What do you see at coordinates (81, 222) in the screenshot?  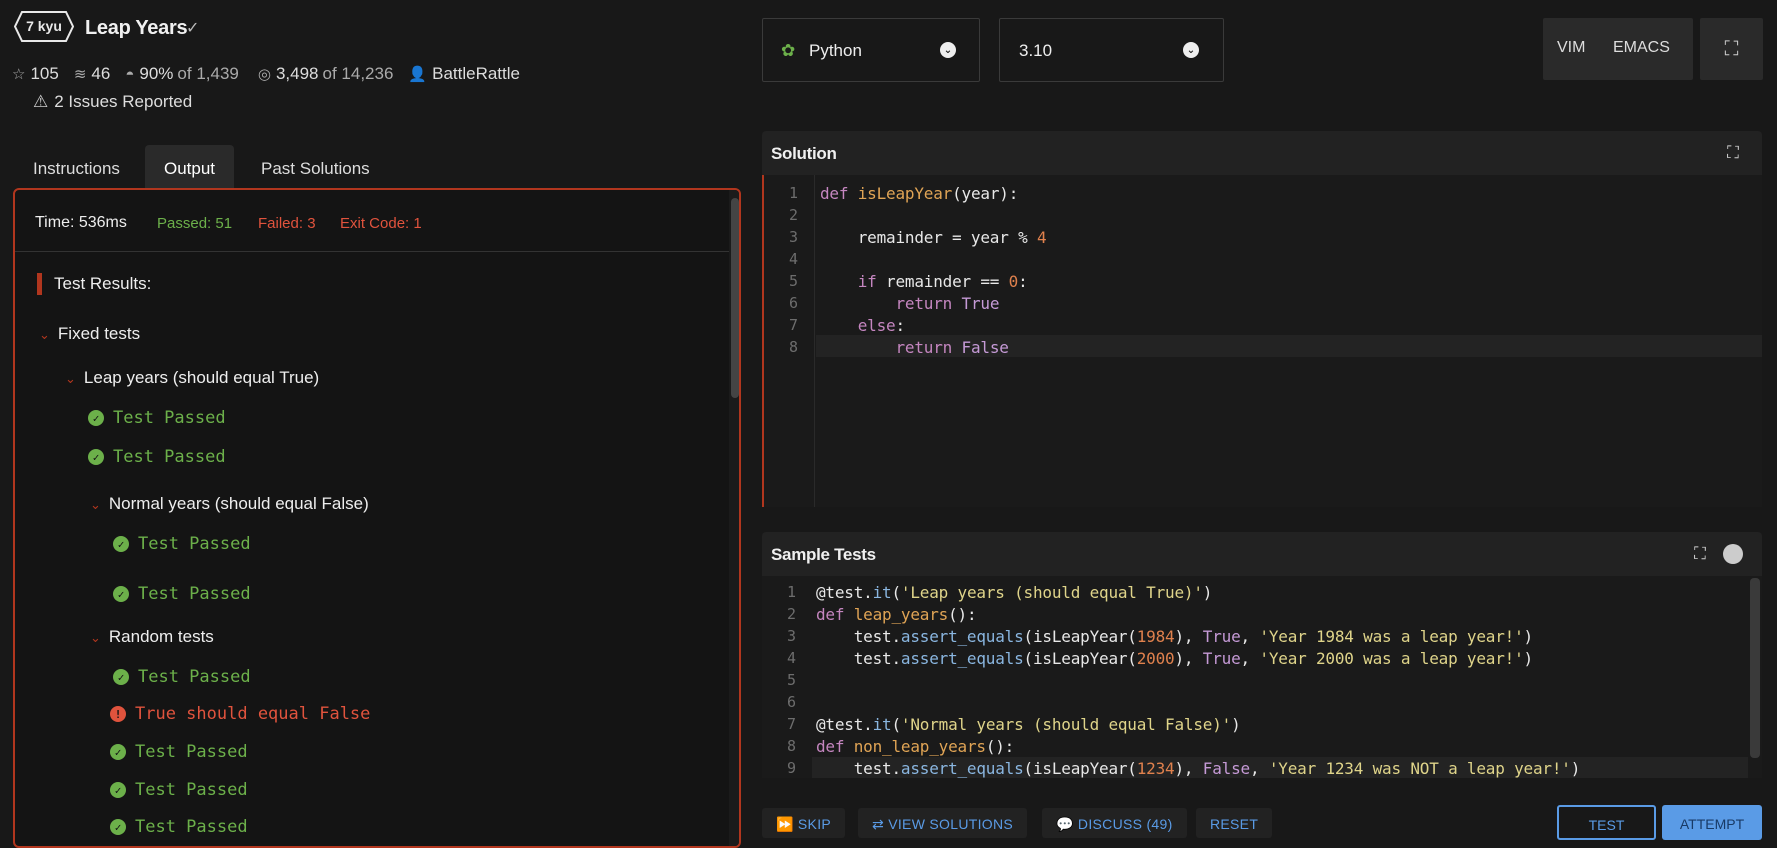 I see `time-label: Time: 536ms` at bounding box center [81, 222].